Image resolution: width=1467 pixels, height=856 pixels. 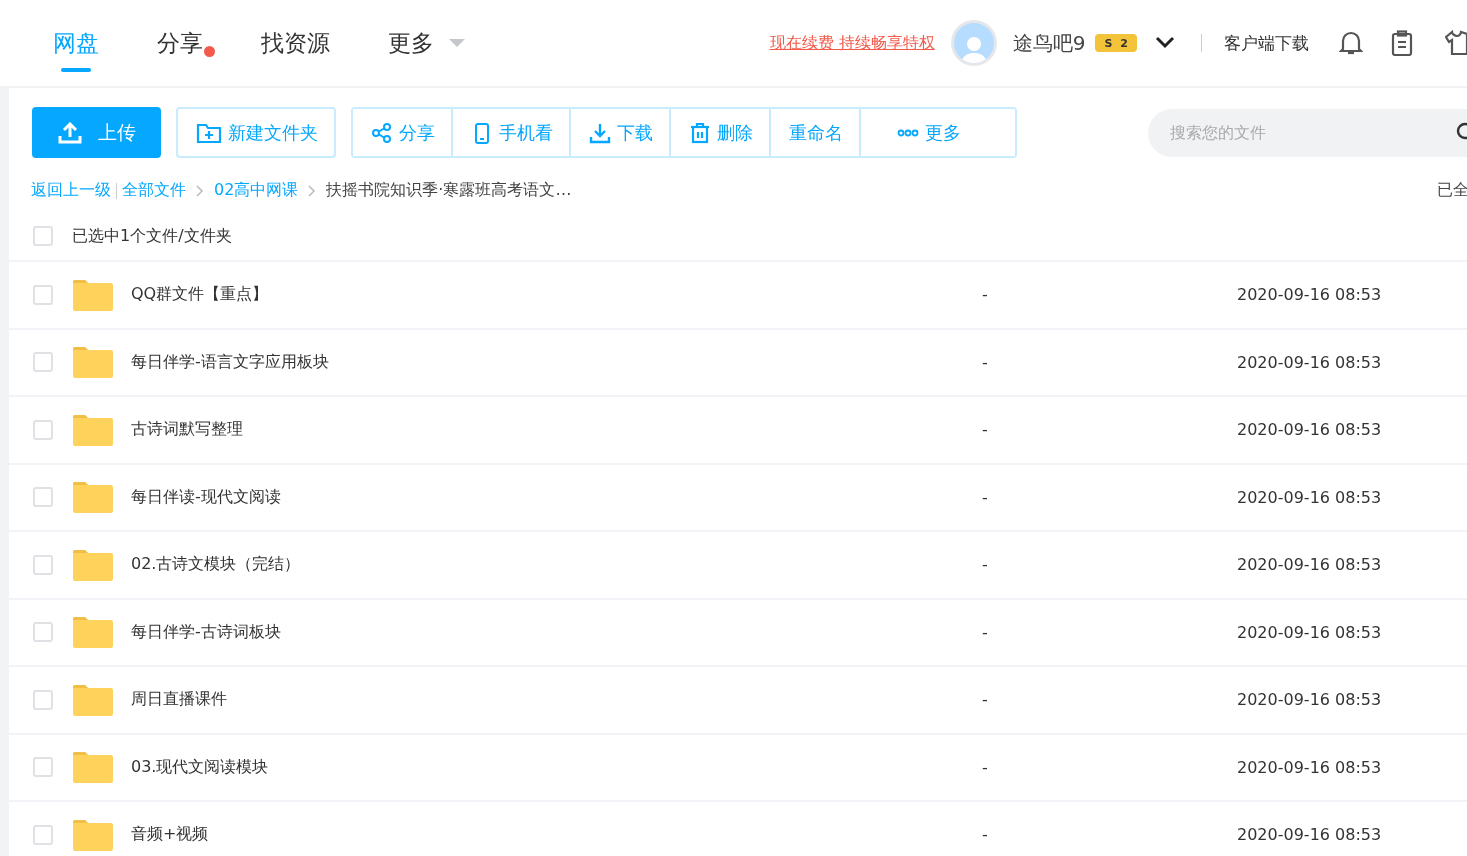 What do you see at coordinates (738, 431) in the screenshot?
I see `file-row: 古诗词默写整理 - 2020-09-16 08:53` at bounding box center [738, 431].